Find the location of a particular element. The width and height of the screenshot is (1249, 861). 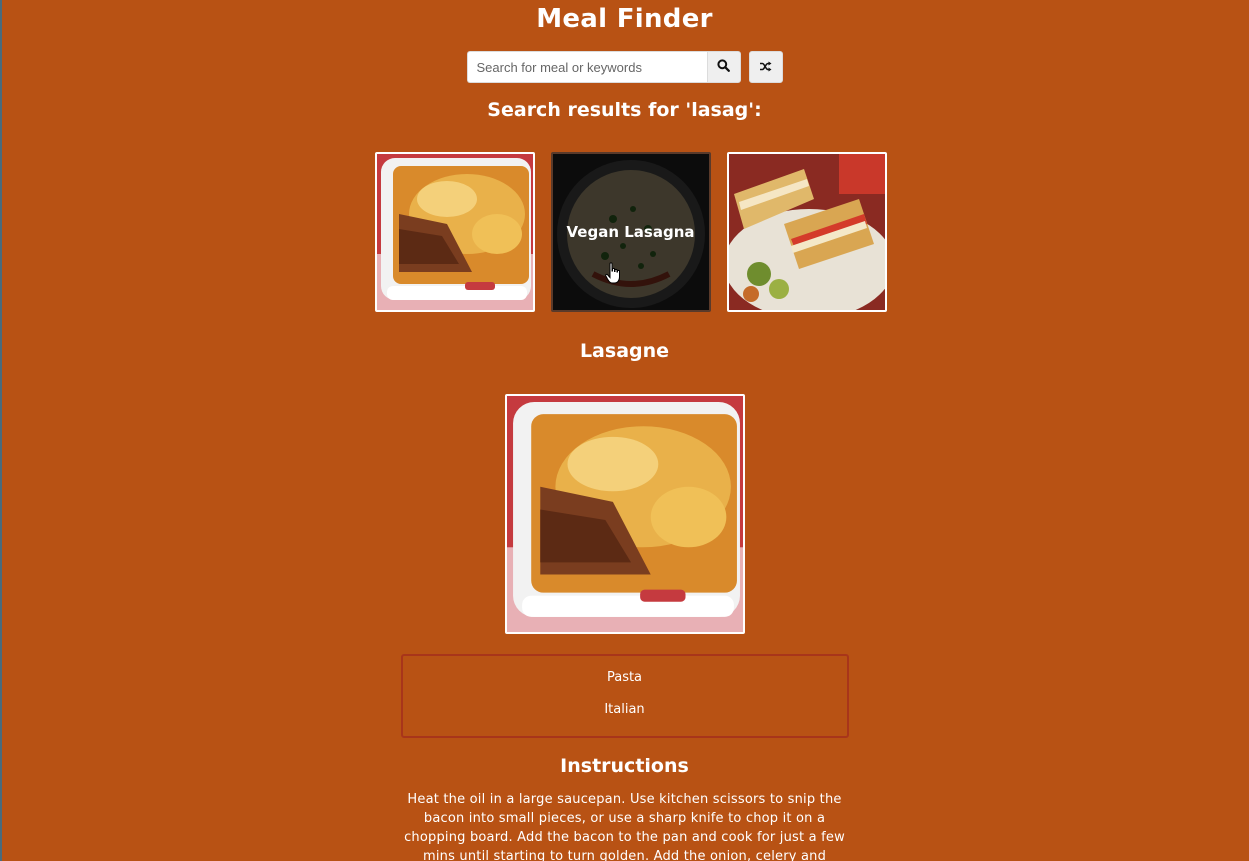

shuffle-icon is located at coordinates (765, 67).